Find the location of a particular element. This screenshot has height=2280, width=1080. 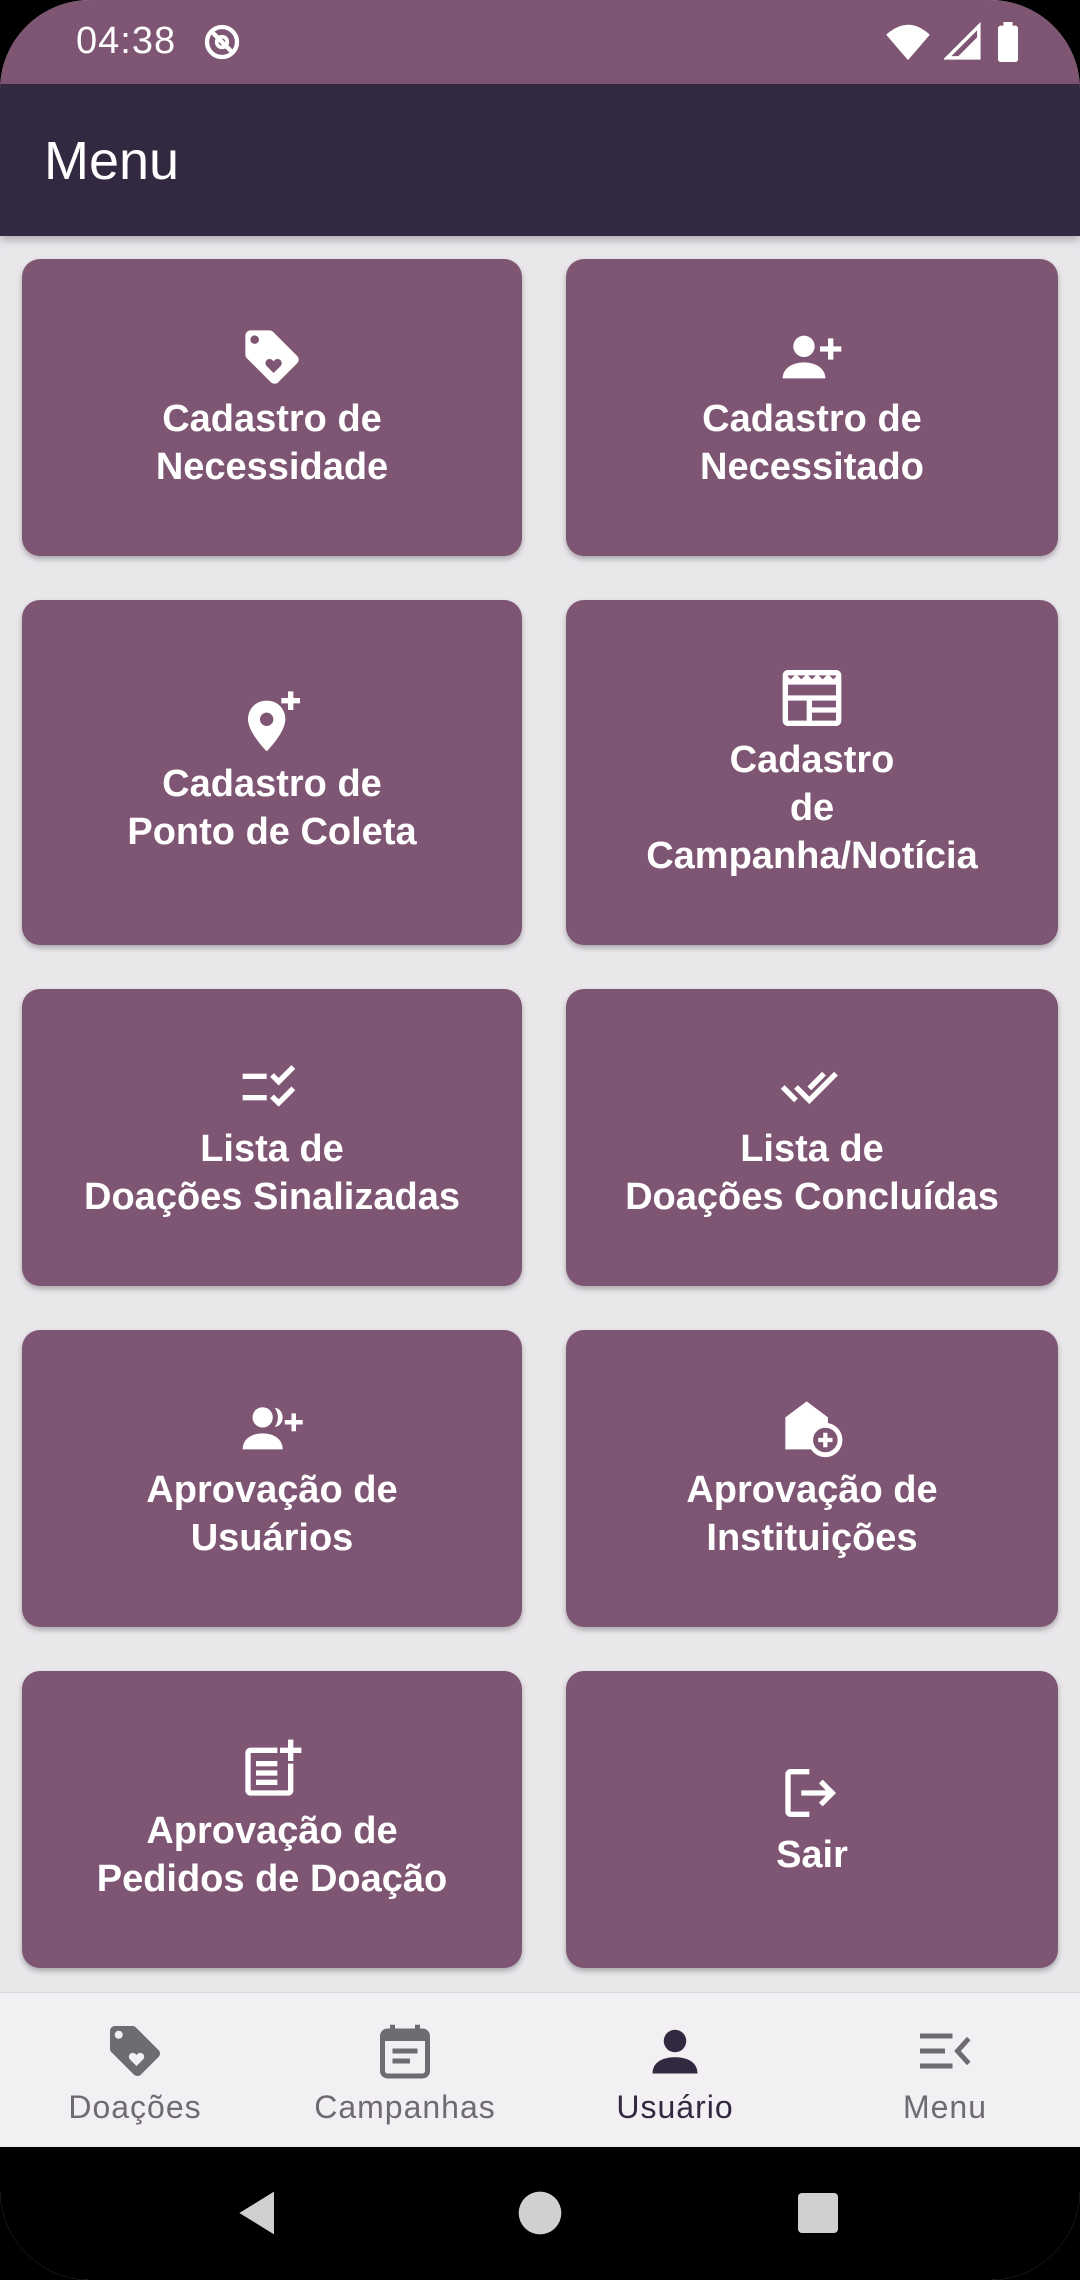

back-icon is located at coordinates (258, 2213).